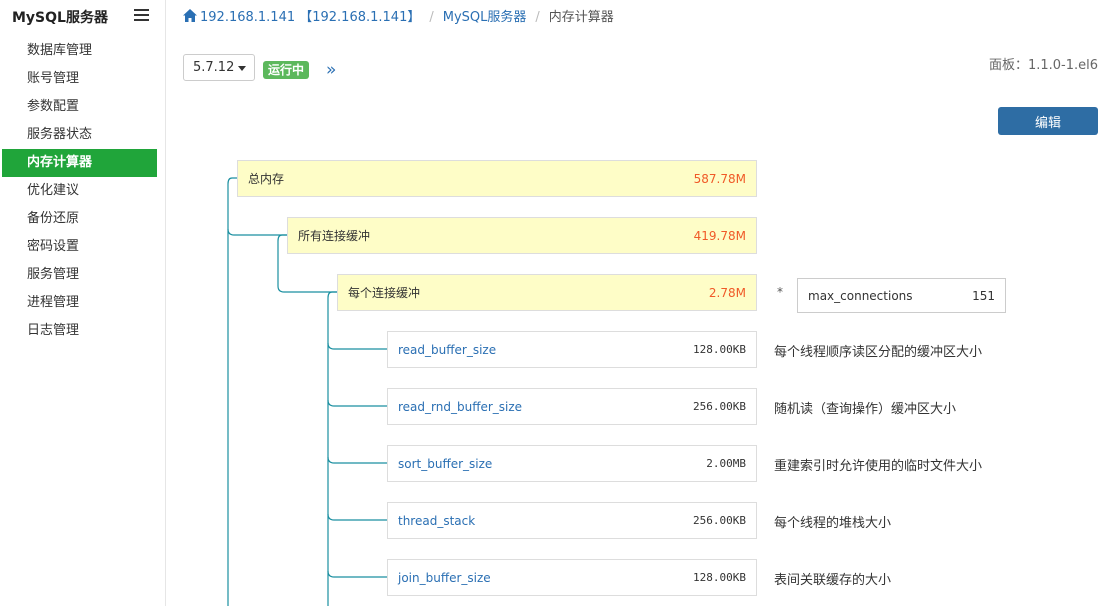 The width and height of the screenshot is (1112, 606). Describe the element at coordinates (719, 178) in the screenshot. I see `total-memory-value: 587.78M` at that location.